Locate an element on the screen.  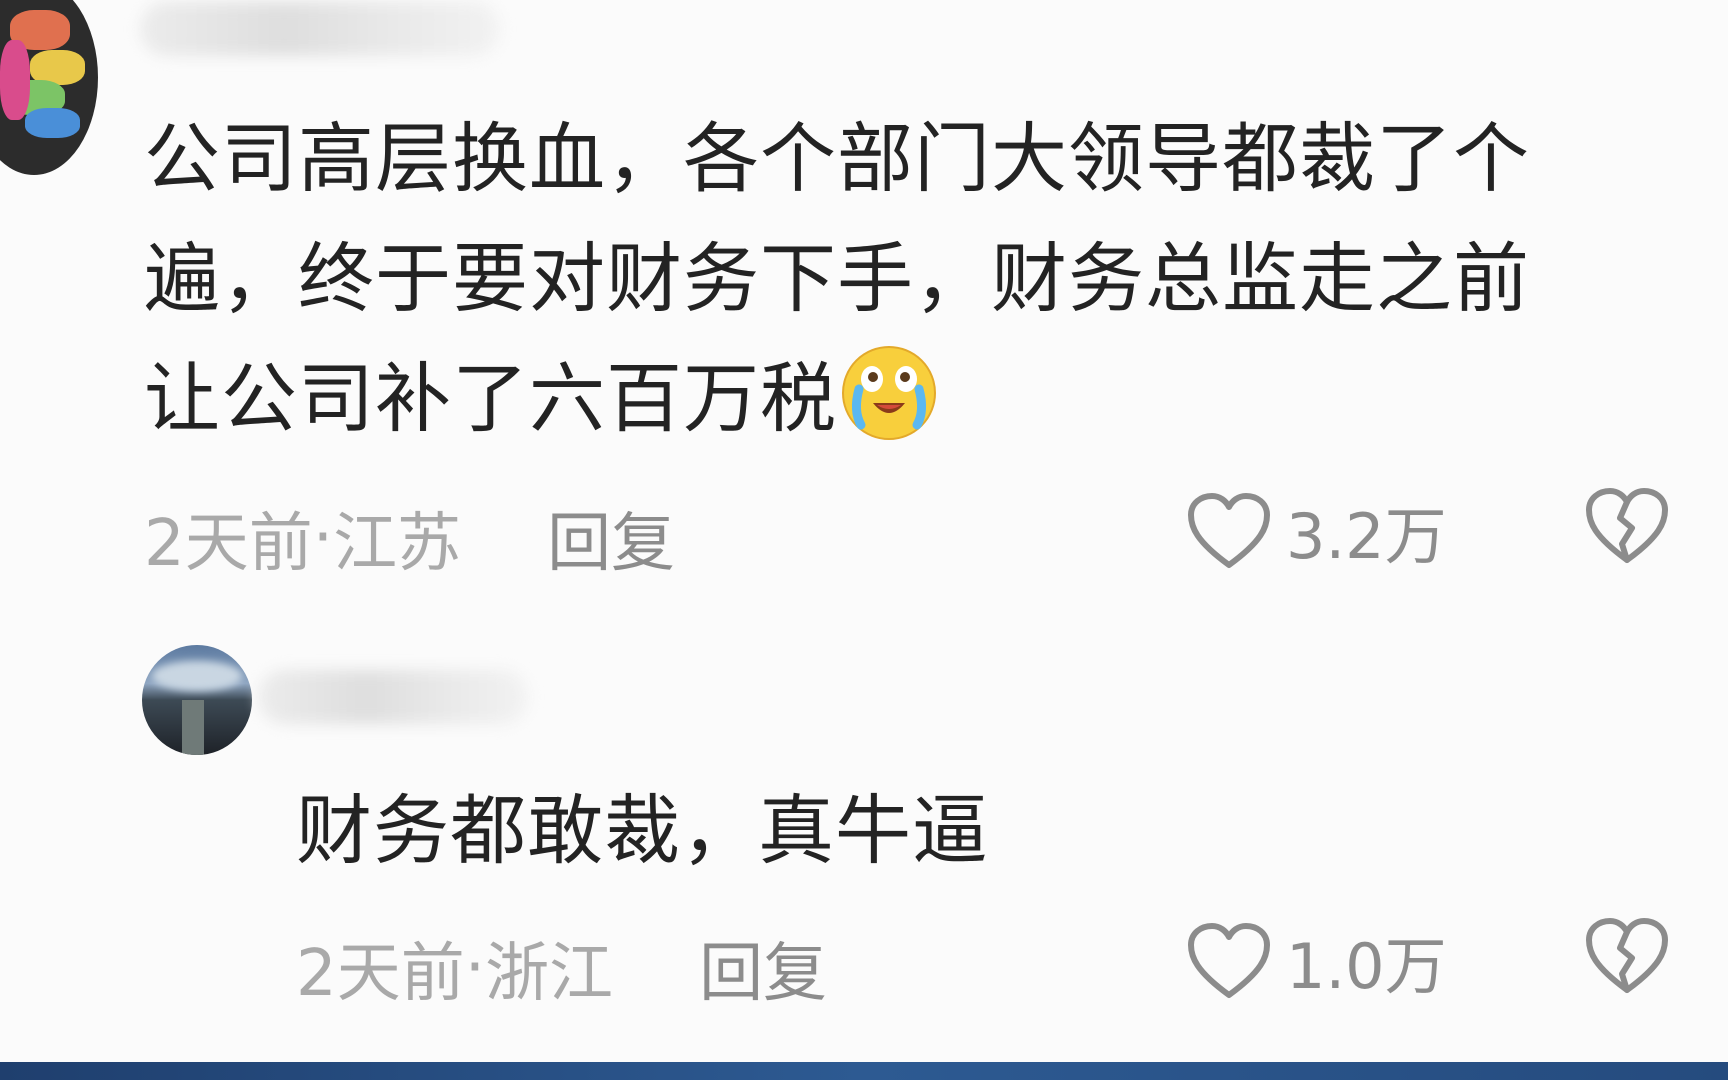
reply-like-count: 1.0万 is located at coordinates (1366, 966).